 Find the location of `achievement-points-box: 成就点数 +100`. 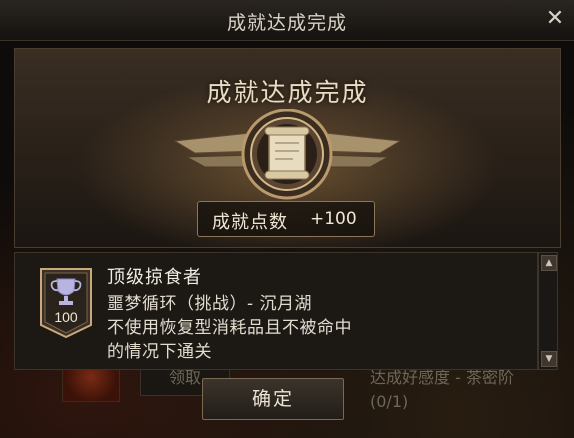

achievement-points-box: 成就点数 +100 is located at coordinates (286, 219).